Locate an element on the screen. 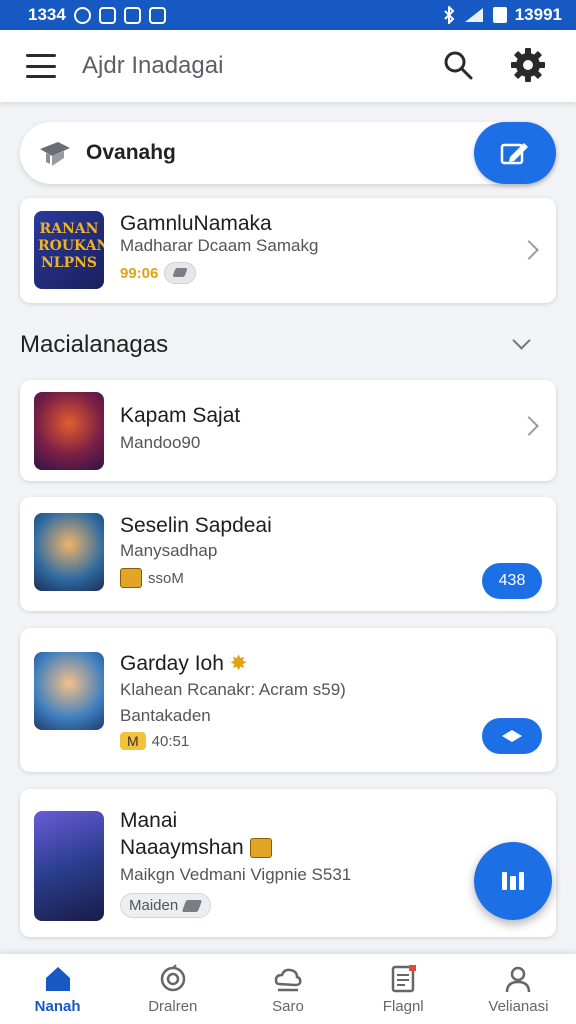 The image size is (576, 1024). overview-label: Ovanahg is located at coordinates (131, 152).